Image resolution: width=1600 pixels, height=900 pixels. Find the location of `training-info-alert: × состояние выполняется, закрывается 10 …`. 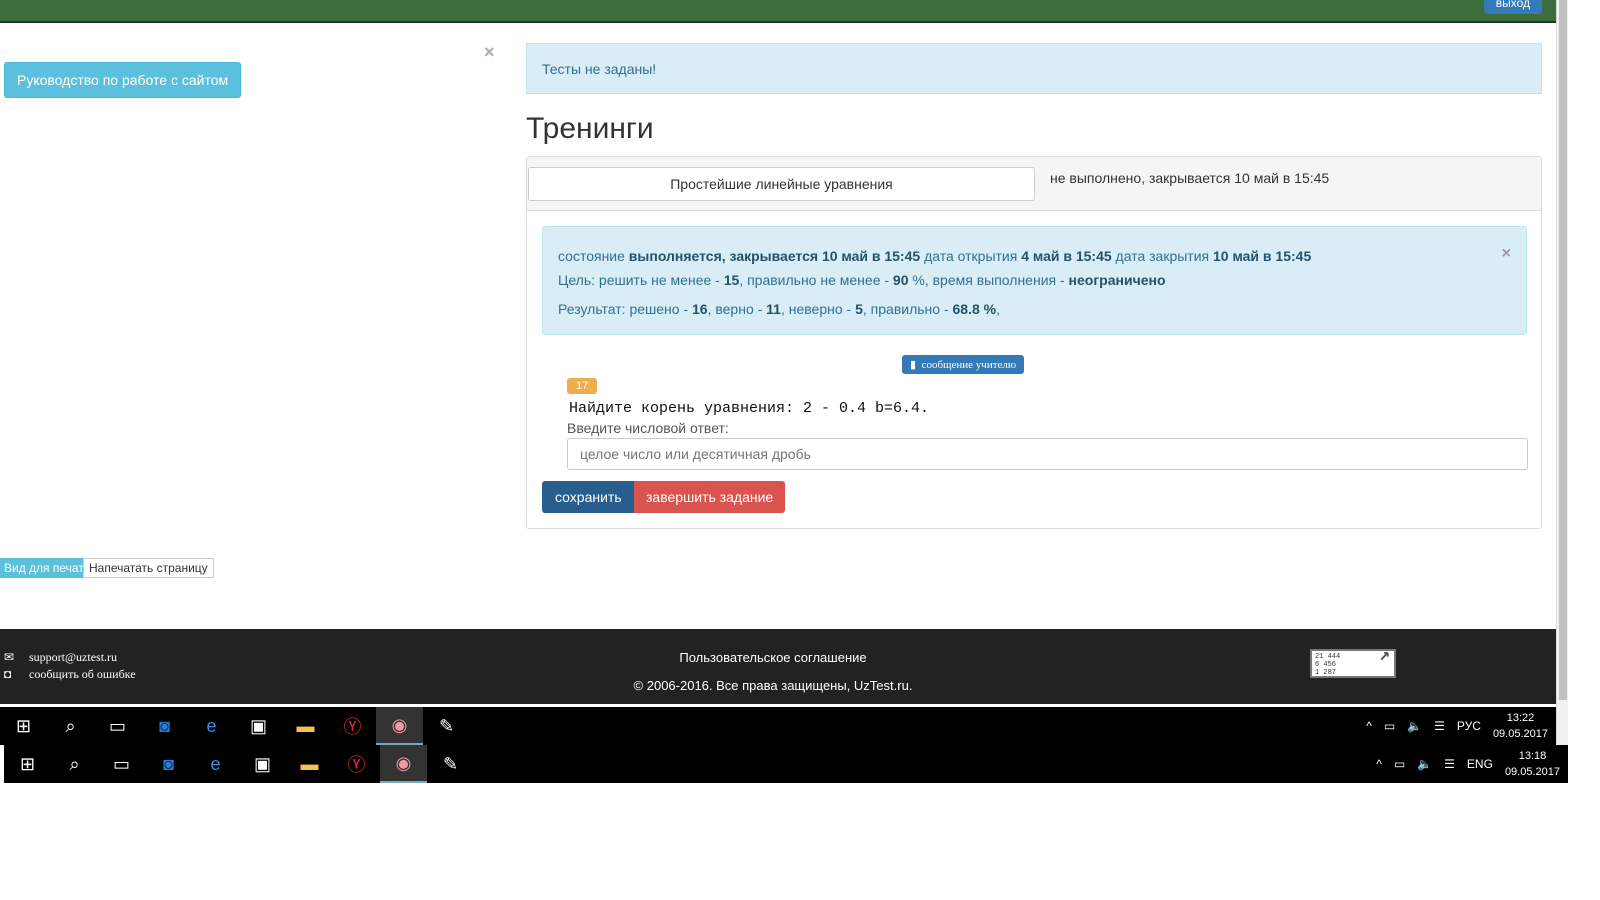

training-info-alert: × состояние выполняется, закрывается 10 … is located at coordinates (1034, 280).